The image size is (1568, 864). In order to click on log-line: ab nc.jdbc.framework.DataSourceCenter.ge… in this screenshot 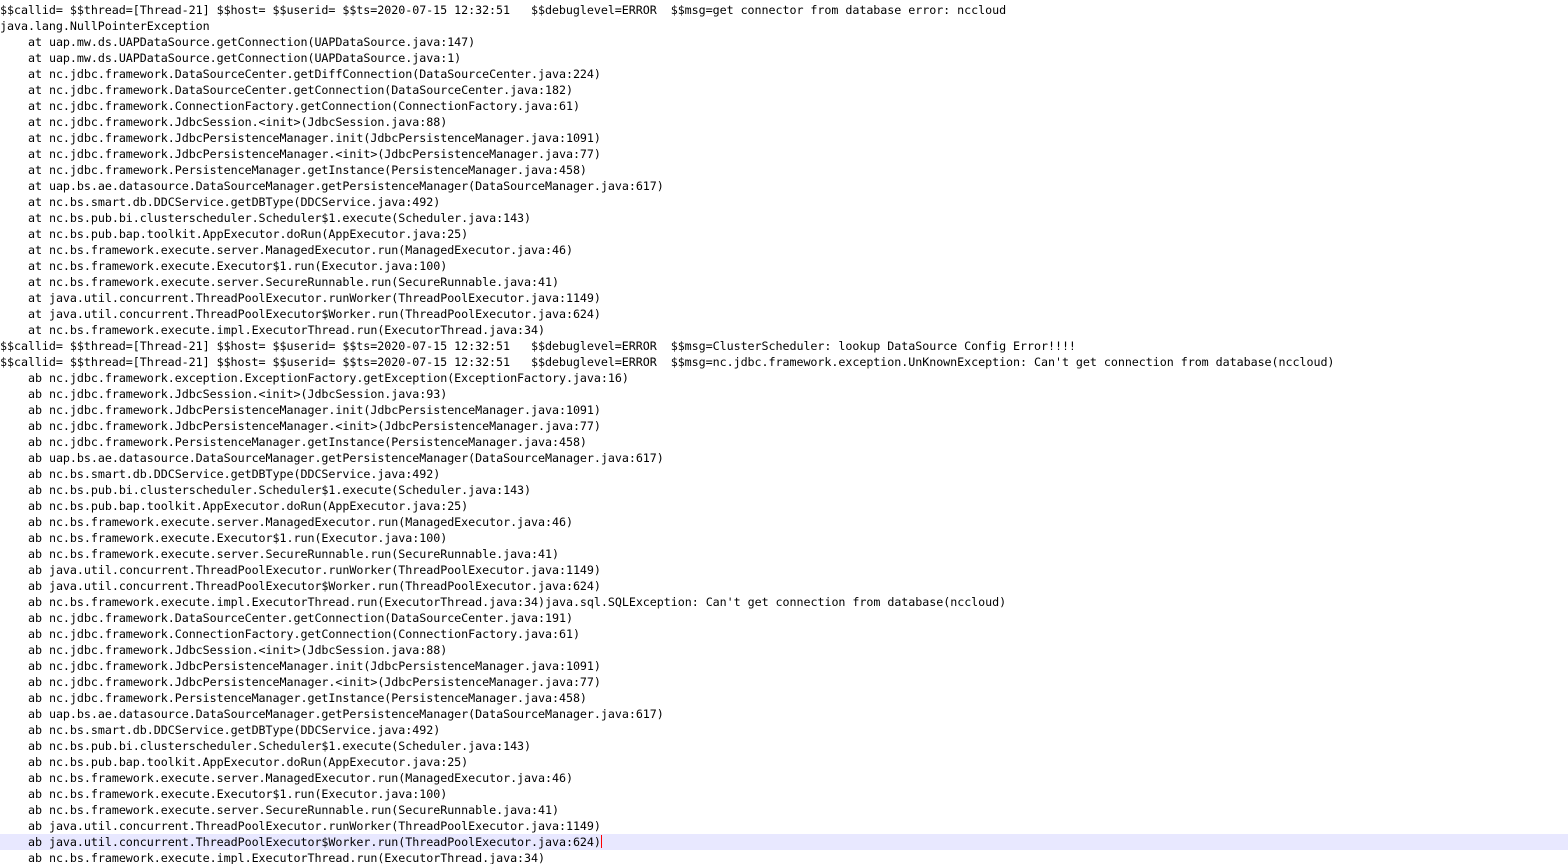, I will do `click(784, 618)`.